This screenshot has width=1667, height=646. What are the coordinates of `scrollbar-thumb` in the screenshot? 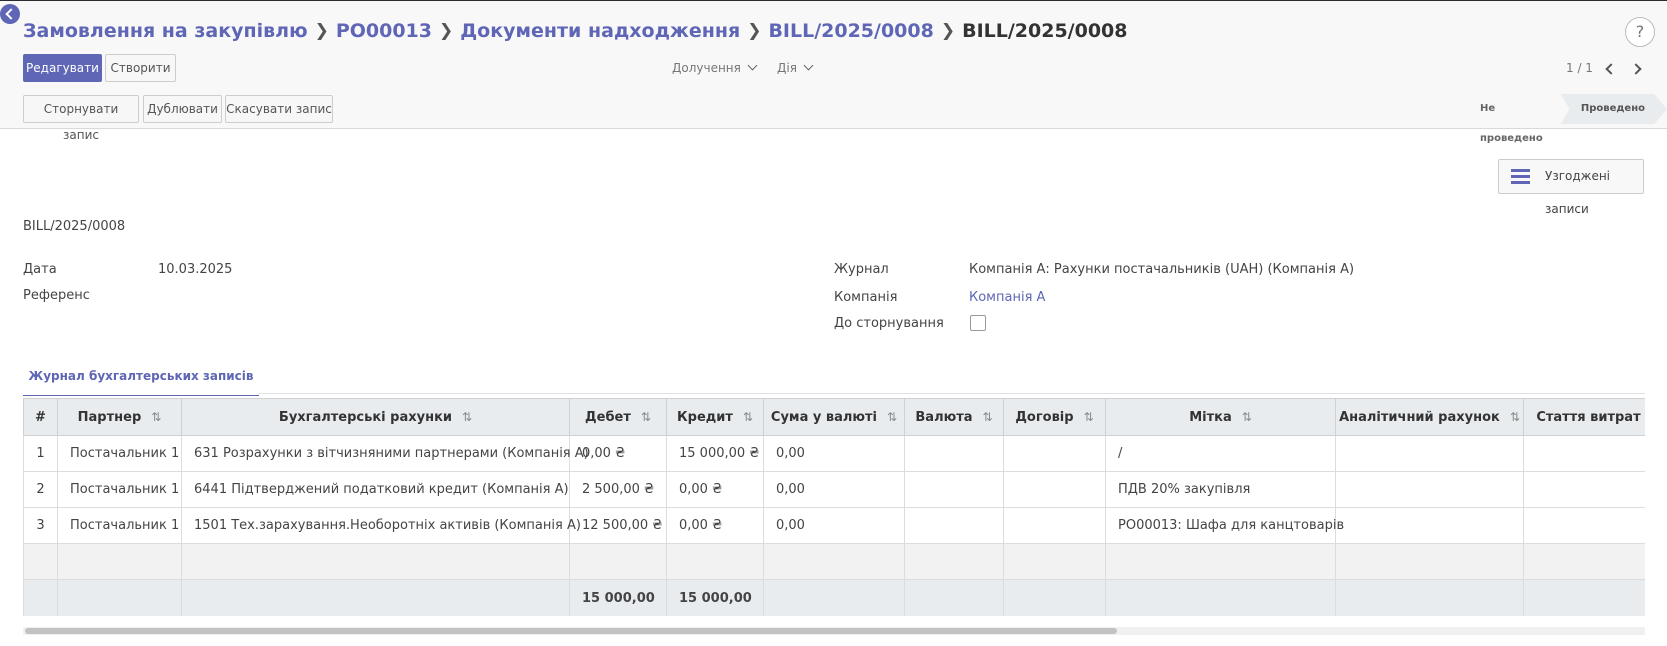 It's located at (571, 631).